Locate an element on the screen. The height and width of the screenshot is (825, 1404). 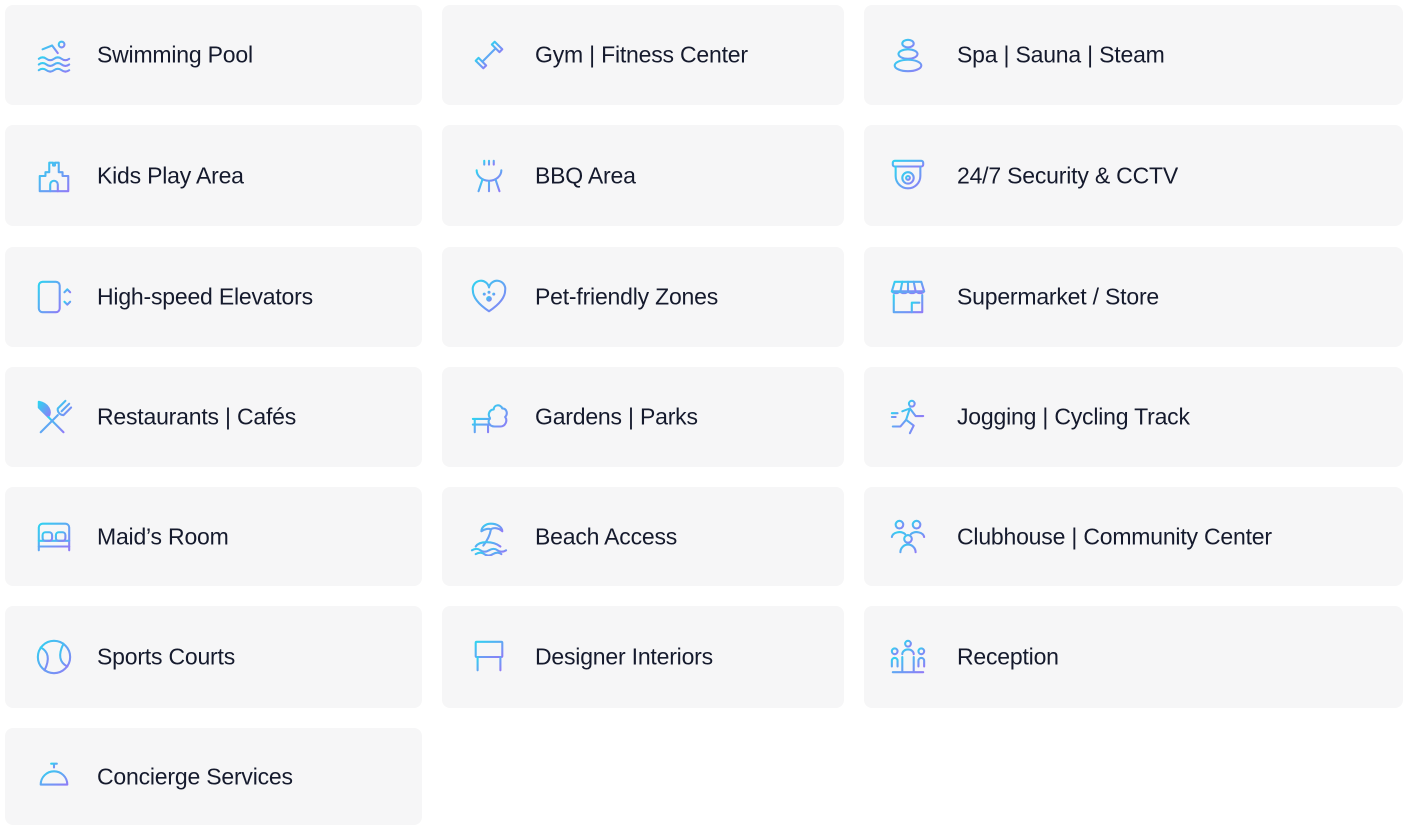
amenity-card-gardens: Gardens | Parks is located at coordinates (643, 417).